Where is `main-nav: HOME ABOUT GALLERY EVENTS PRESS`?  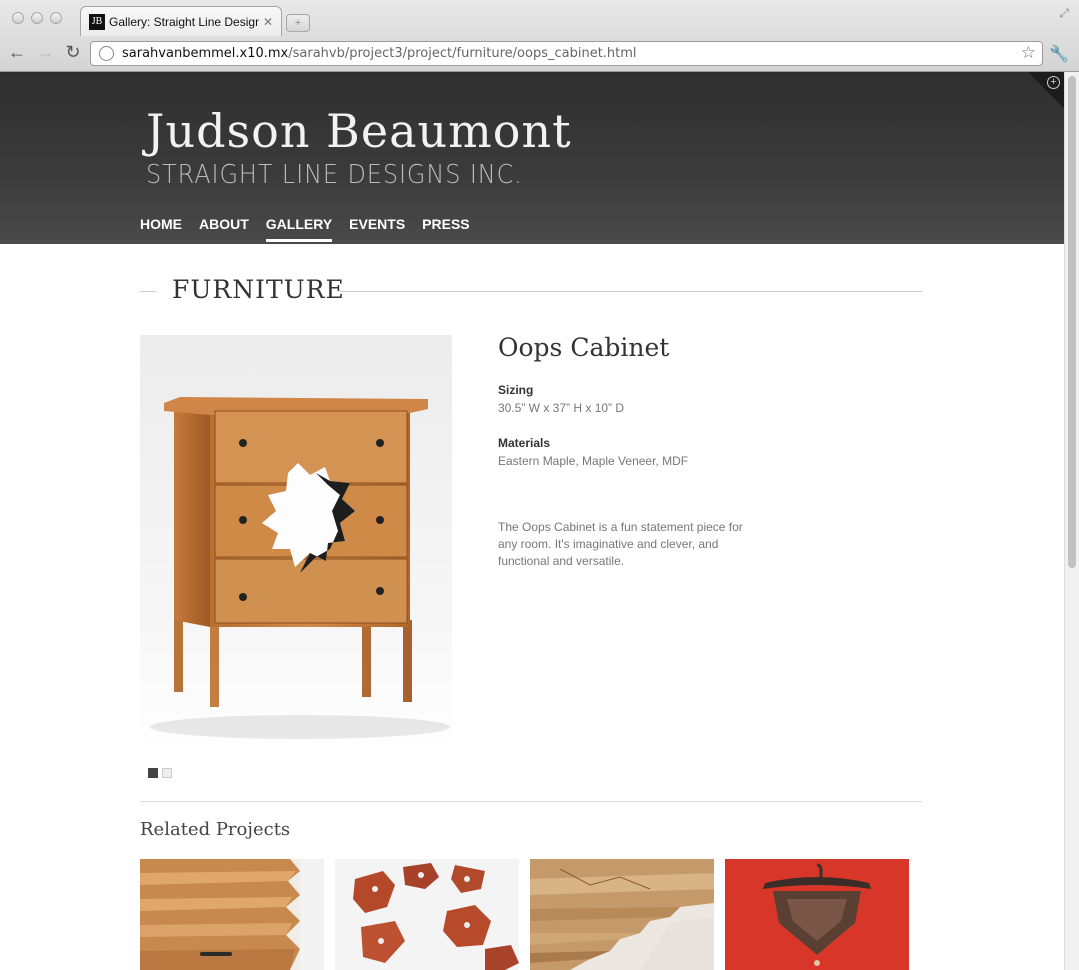 main-nav: HOME ABOUT GALLERY EVENTS PRESS is located at coordinates (305, 229).